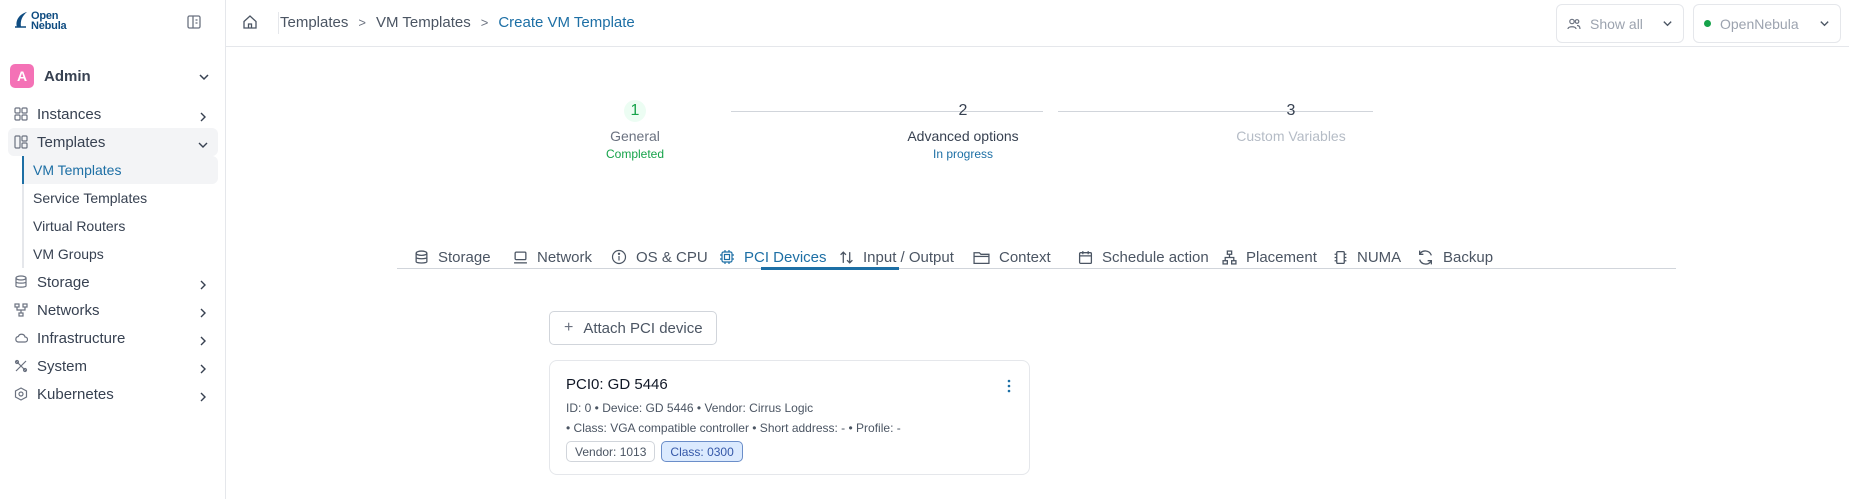 Image resolution: width=1849 pixels, height=499 pixels. I want to click on hierarchy-icon, so click(1229, 257).